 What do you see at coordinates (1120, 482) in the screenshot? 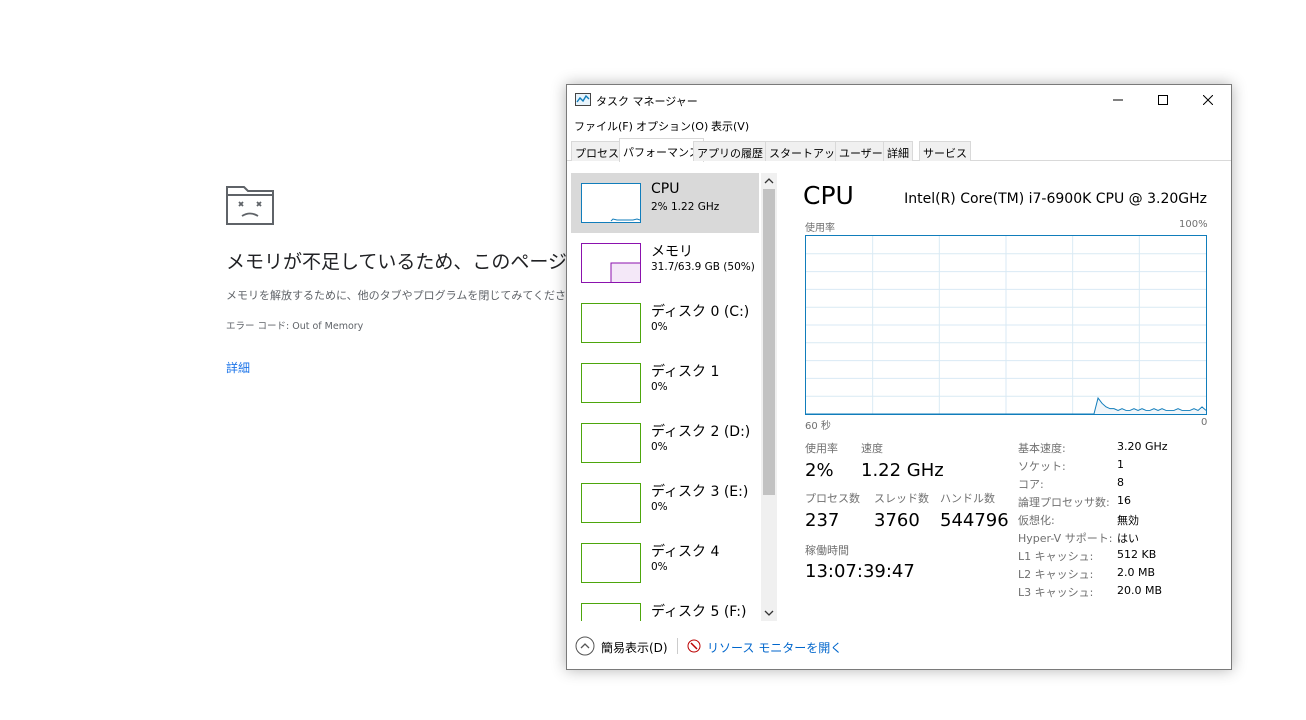
I see `spec-value: 8` at bounding box center [1120, 482].